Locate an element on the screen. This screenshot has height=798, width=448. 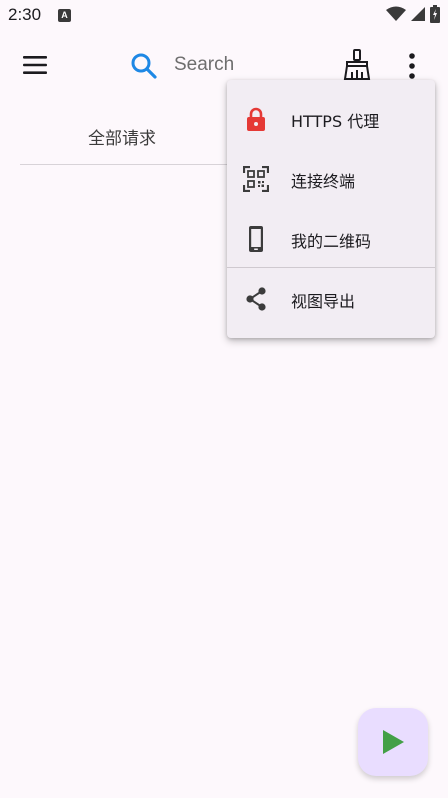
tab-label: 全部请求 is located at coordinates (122, 139).